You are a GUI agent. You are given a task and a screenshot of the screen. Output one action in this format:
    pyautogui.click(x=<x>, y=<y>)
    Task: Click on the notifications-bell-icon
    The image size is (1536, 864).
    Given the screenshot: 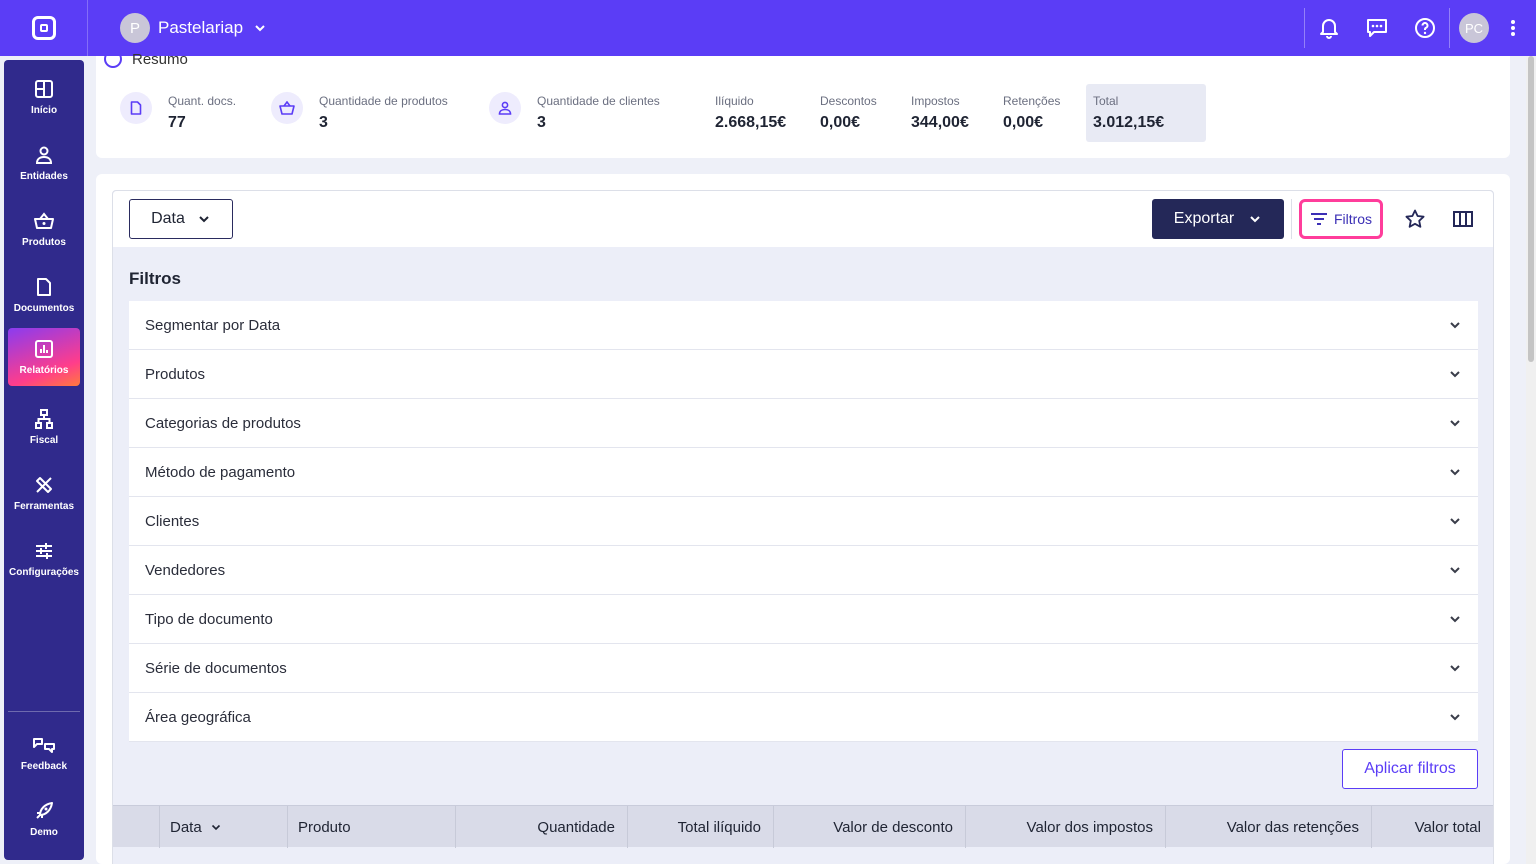 What is the action you would take?
    pyautogui.click(x=1329, y=28)
    